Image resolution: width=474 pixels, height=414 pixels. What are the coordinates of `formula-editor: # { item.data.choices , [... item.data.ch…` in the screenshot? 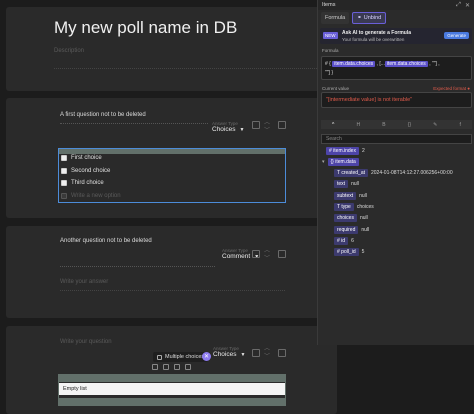 It's located at (396, 68).